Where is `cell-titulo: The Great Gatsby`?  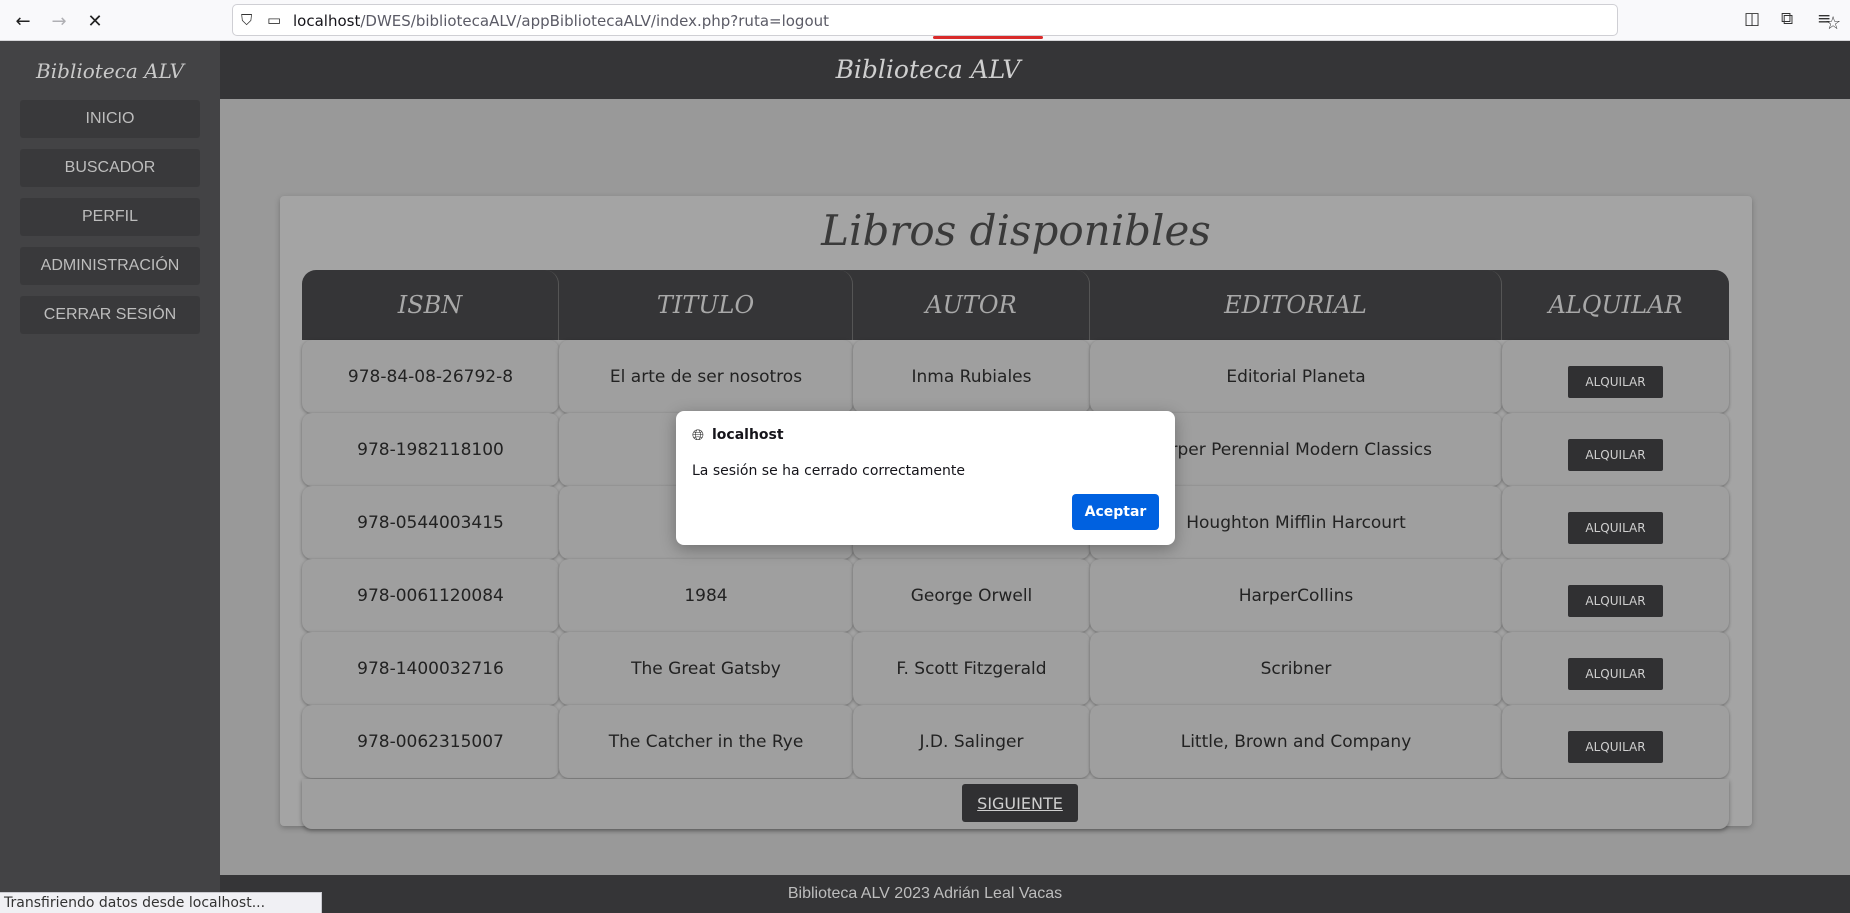 cell-titulo: The Great Gatsby is located at coordinates (706, 668).